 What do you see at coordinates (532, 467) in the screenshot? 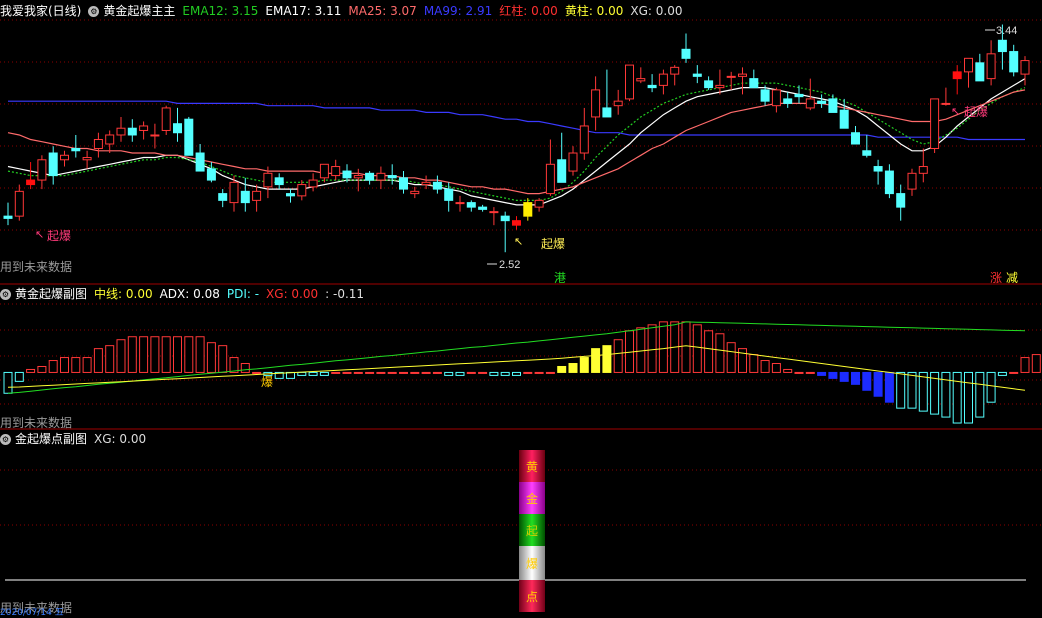
I see `signal-column-label: 黄` at bounding box center [532, 467].